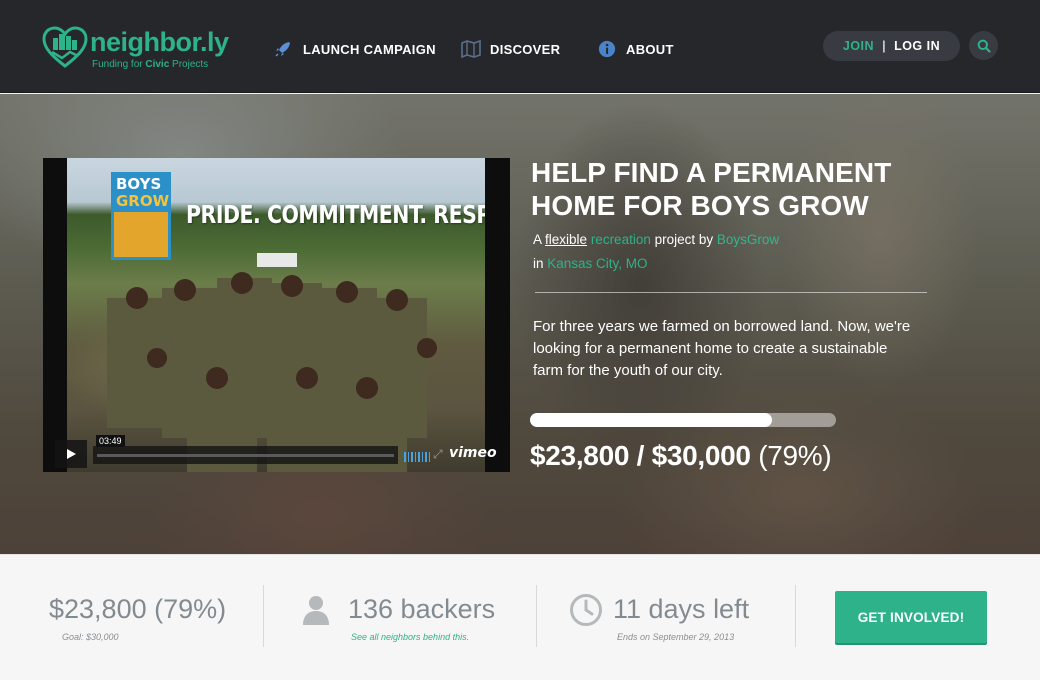 This screenshot has width=1040, height=680. I want to click on project-title: HELP FIND A PERMANENT HOME FOR BOYS GROW, so click(711, 189).